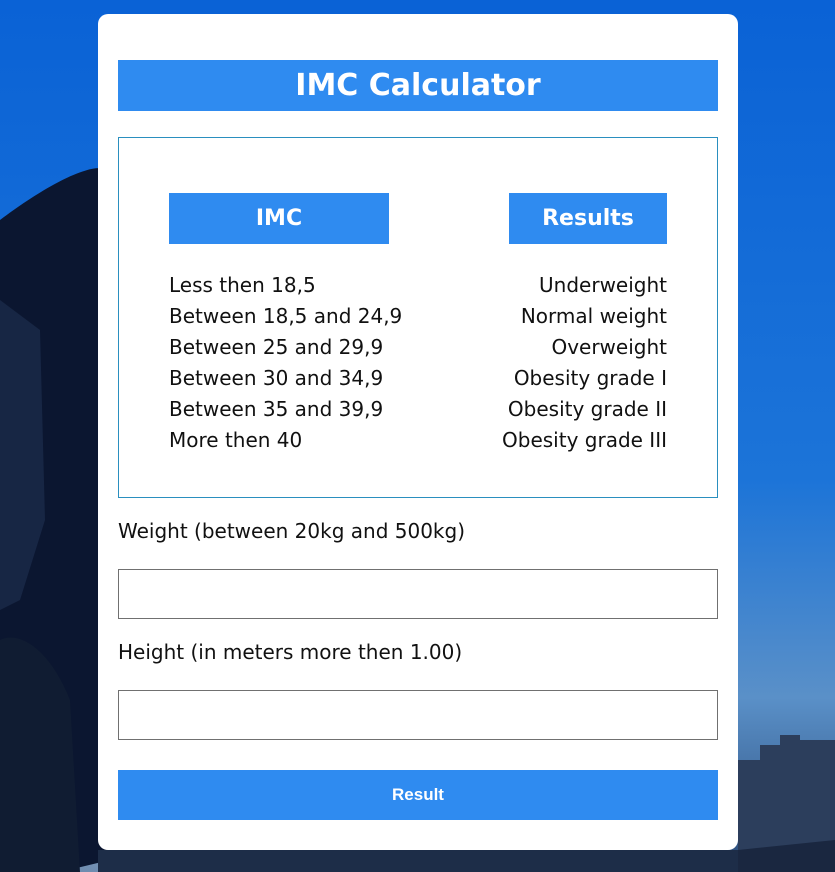 The width and height of the screenshot is (835, 872). What do you see at coordinates (276, 409) in the screenshot?
I see `imc-range-item: Between 35 and 39,9` at bounding box center [276, 409].